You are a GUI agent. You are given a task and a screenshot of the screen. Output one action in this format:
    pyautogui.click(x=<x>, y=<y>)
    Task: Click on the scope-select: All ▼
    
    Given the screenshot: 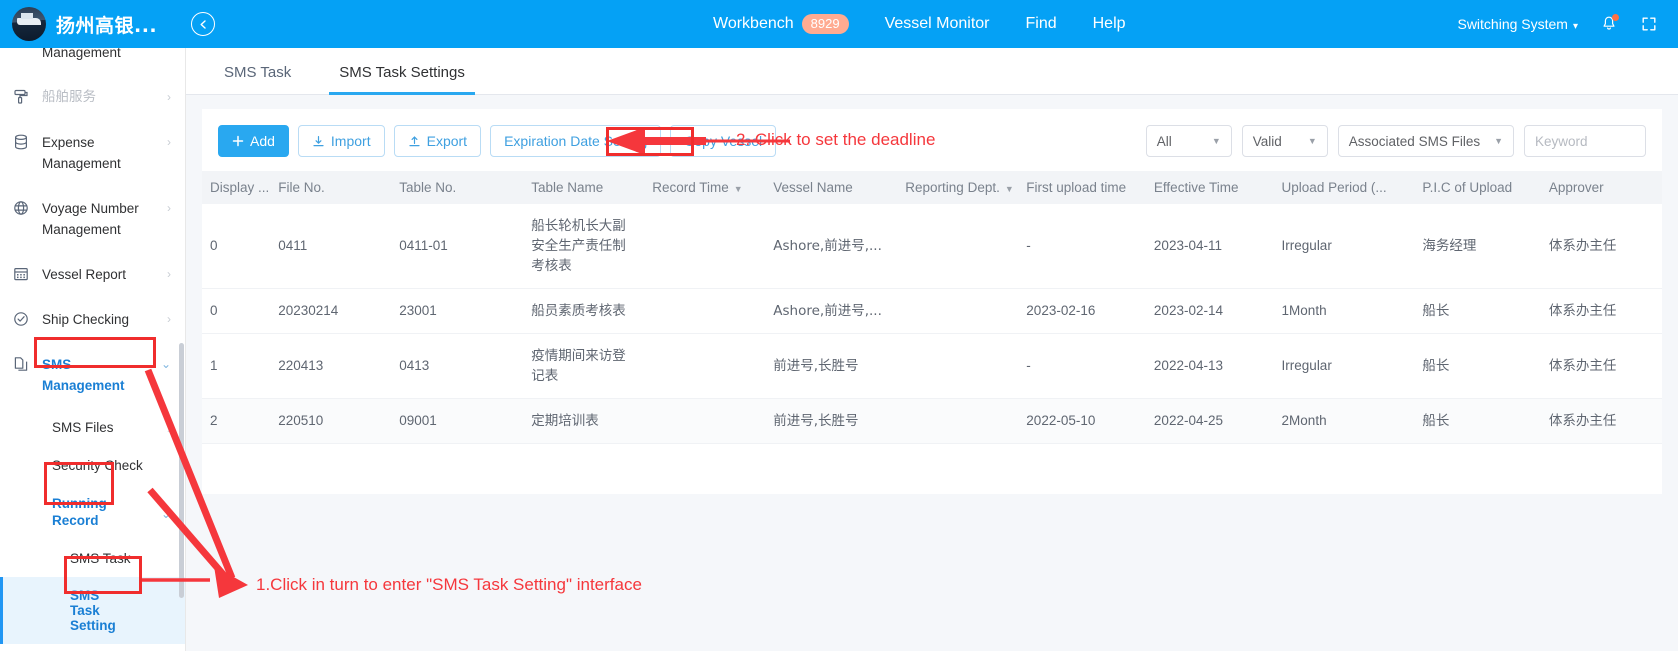 What is the action you would take?
    pyautogui.click(x=1188, y=141)
    